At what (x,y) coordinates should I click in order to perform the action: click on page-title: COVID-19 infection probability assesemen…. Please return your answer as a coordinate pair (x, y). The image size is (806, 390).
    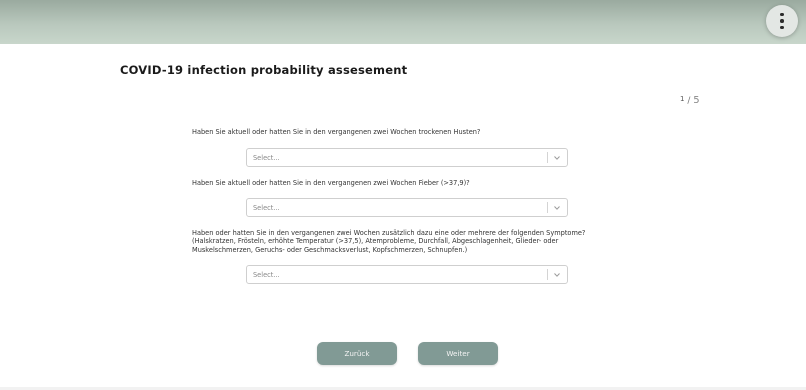
    Looking at the image, I should click on (264, 70).